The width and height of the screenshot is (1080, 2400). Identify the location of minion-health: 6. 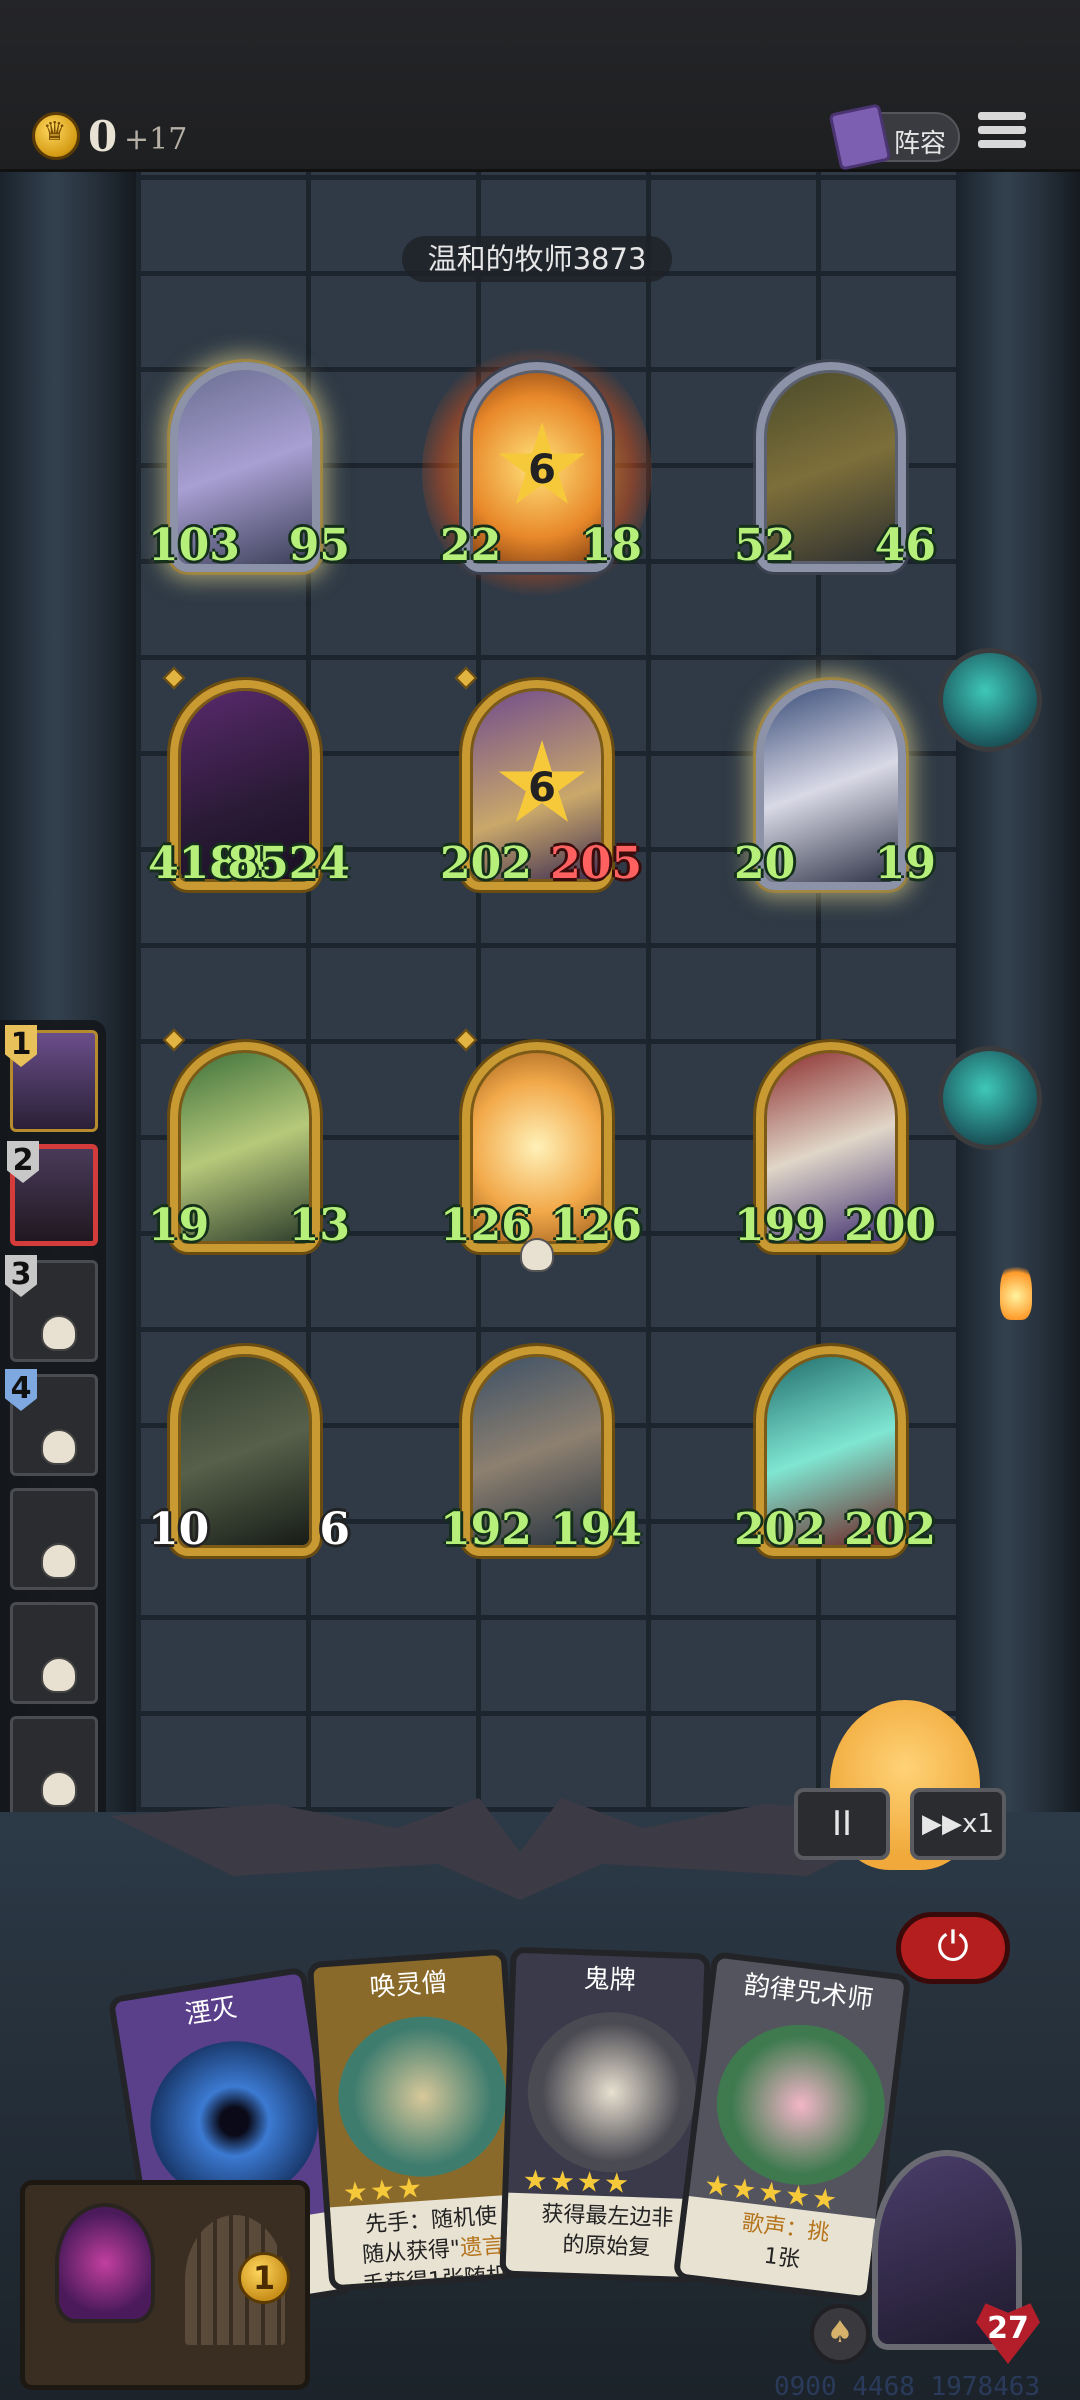
(334, 1529).